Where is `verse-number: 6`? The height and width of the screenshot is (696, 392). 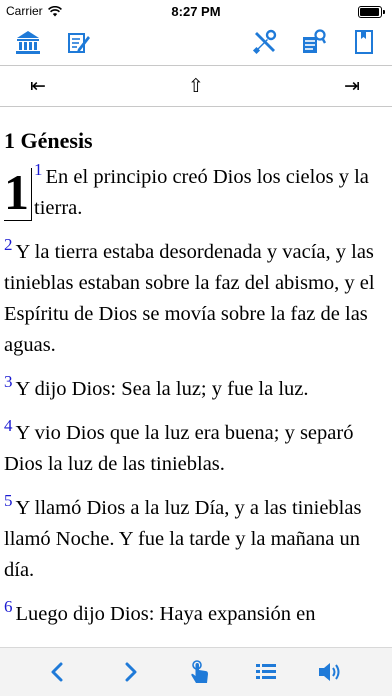
verse-number: 6 is located at coordinates (8, 606).